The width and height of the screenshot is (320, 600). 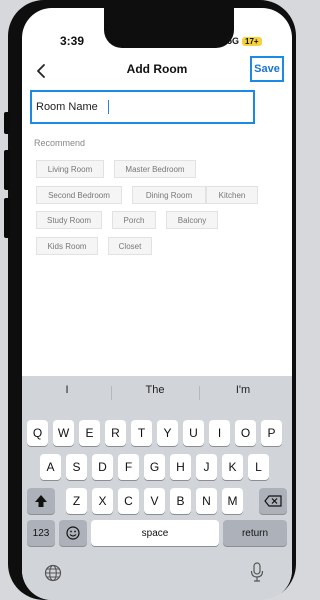 I want to click on chip-living-room: Living Room, so click(x=70, y=169).